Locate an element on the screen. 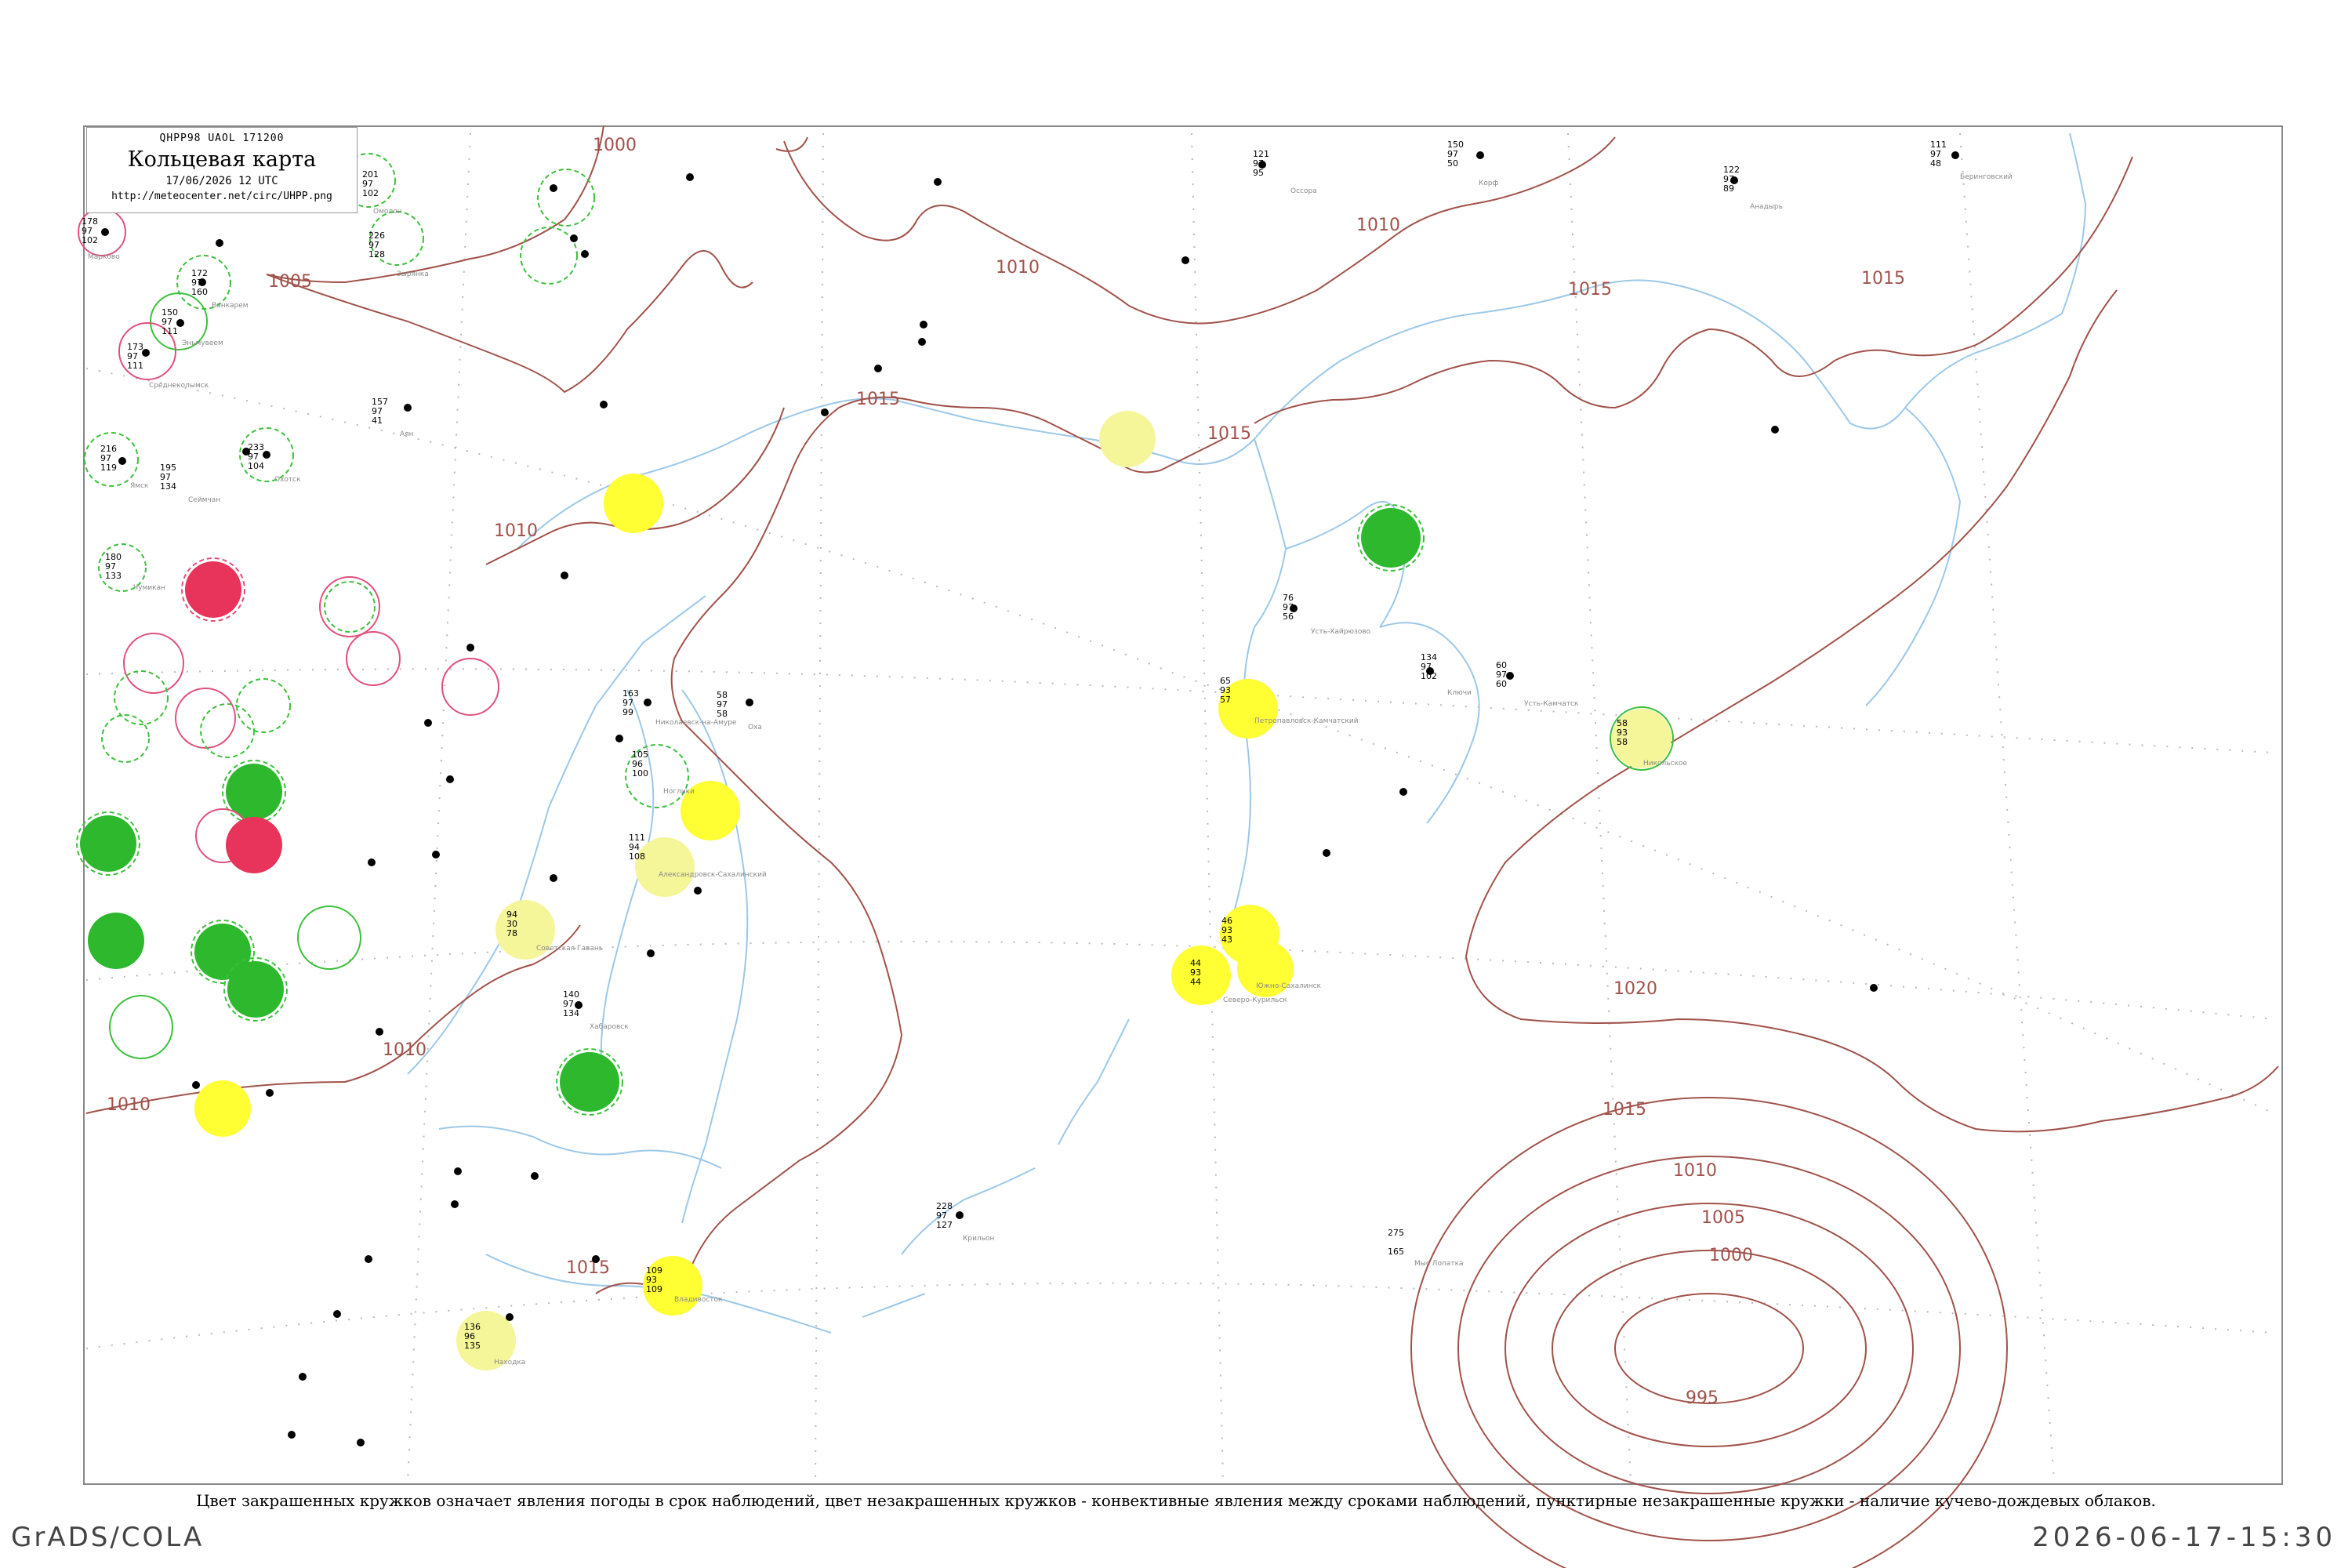 The width and height of the screenshot is (2352, 1568). svg-text: Омолон is located at coordinates (387, 212).